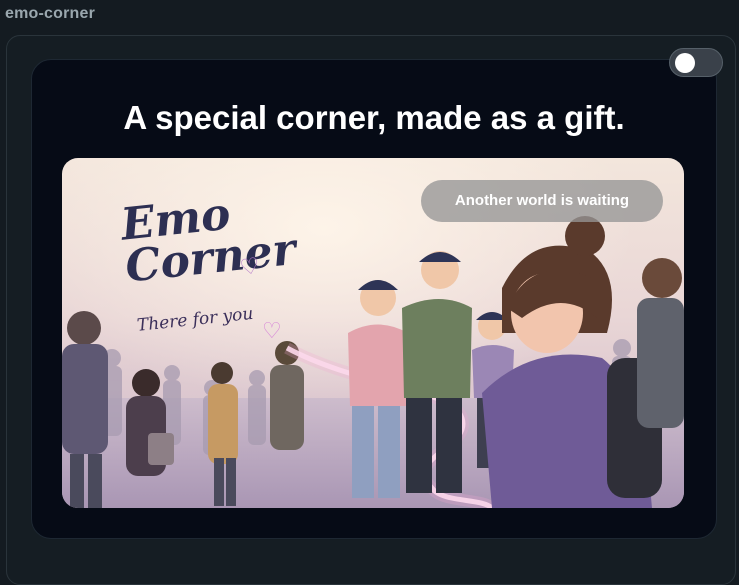 This screenshot has width=739, height=585. Describe the element at coordinates (542, 201) in the screenshot. I see `enter-world-button: Another world is waiting` at that location.